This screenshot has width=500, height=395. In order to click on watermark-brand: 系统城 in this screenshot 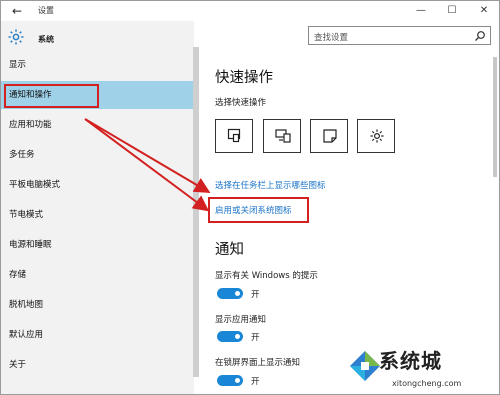, I will do `click(410, 361)`.